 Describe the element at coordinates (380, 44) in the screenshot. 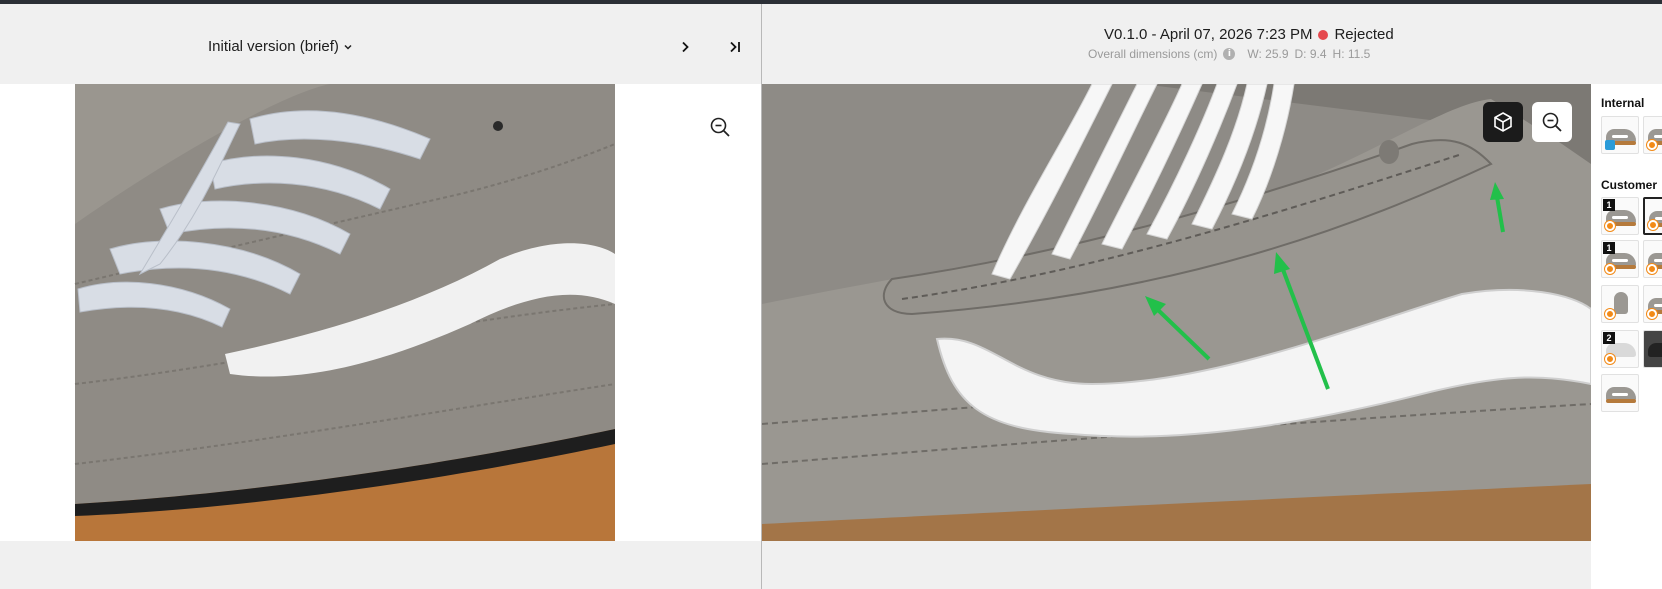

I see `left-header: Initial version (brief)` at that location.